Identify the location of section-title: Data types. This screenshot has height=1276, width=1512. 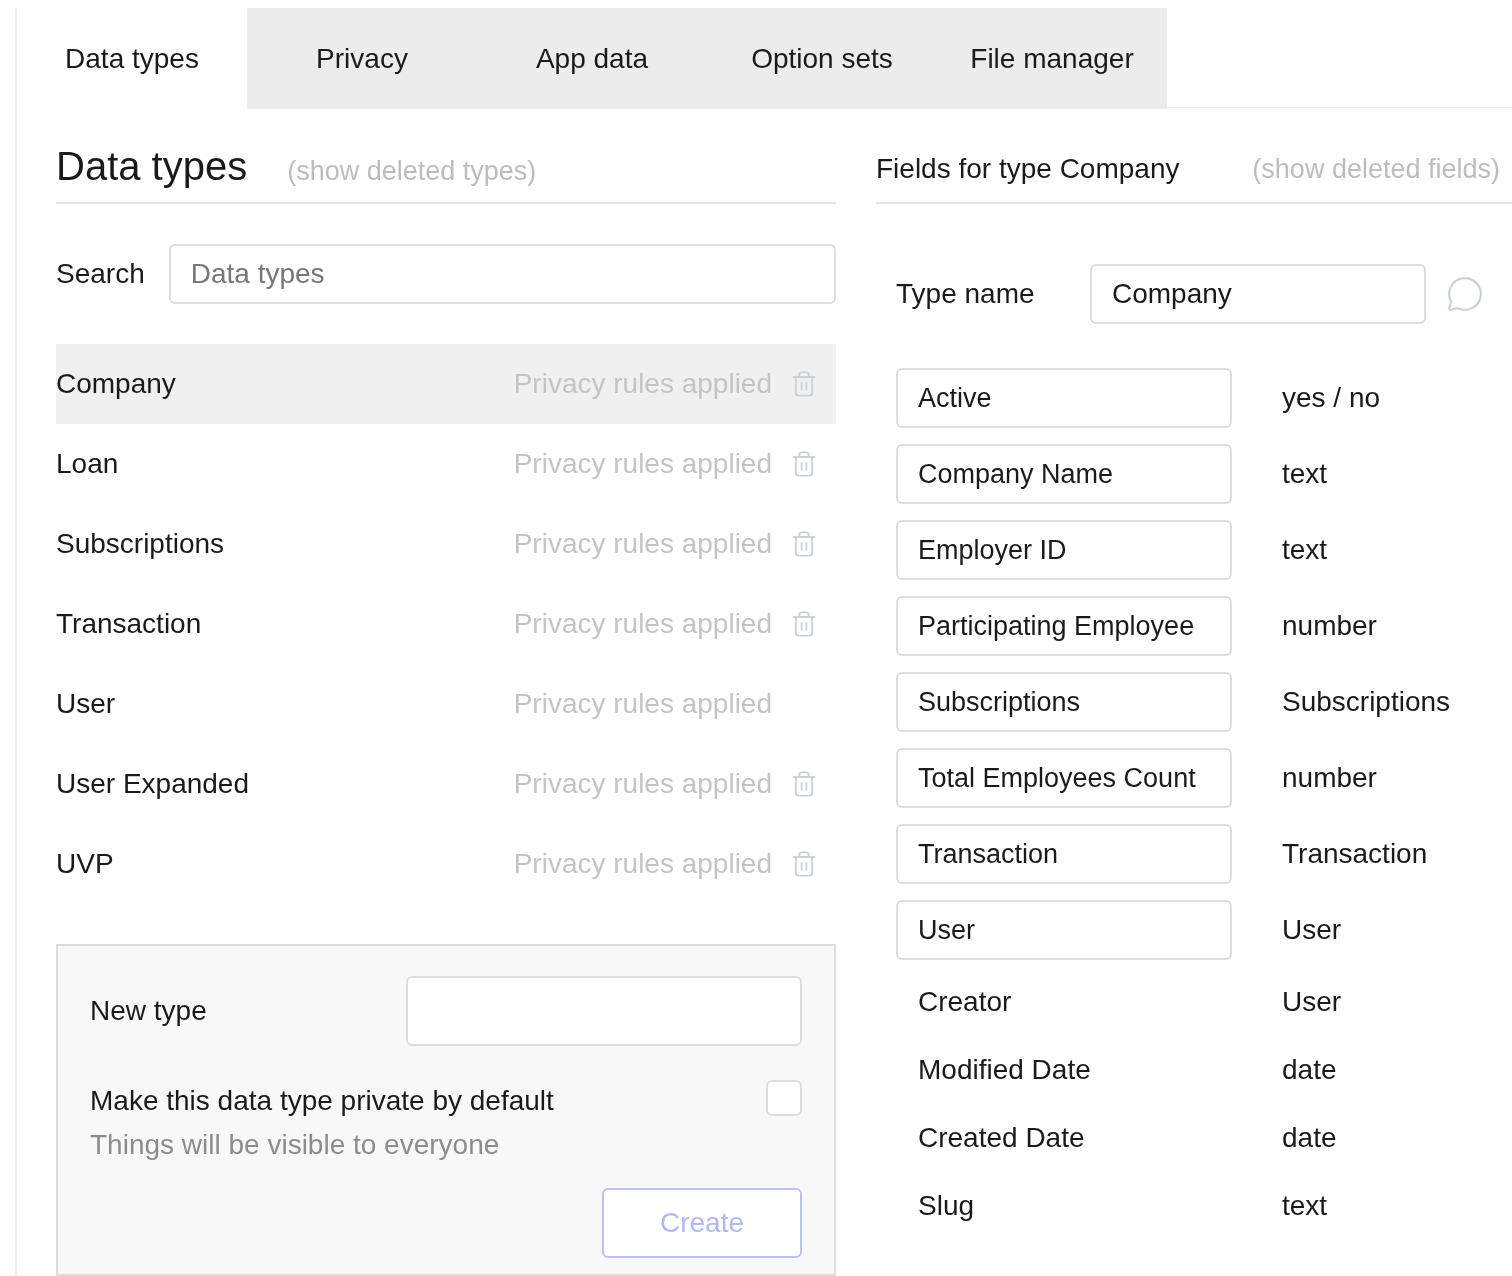
(152, 166).